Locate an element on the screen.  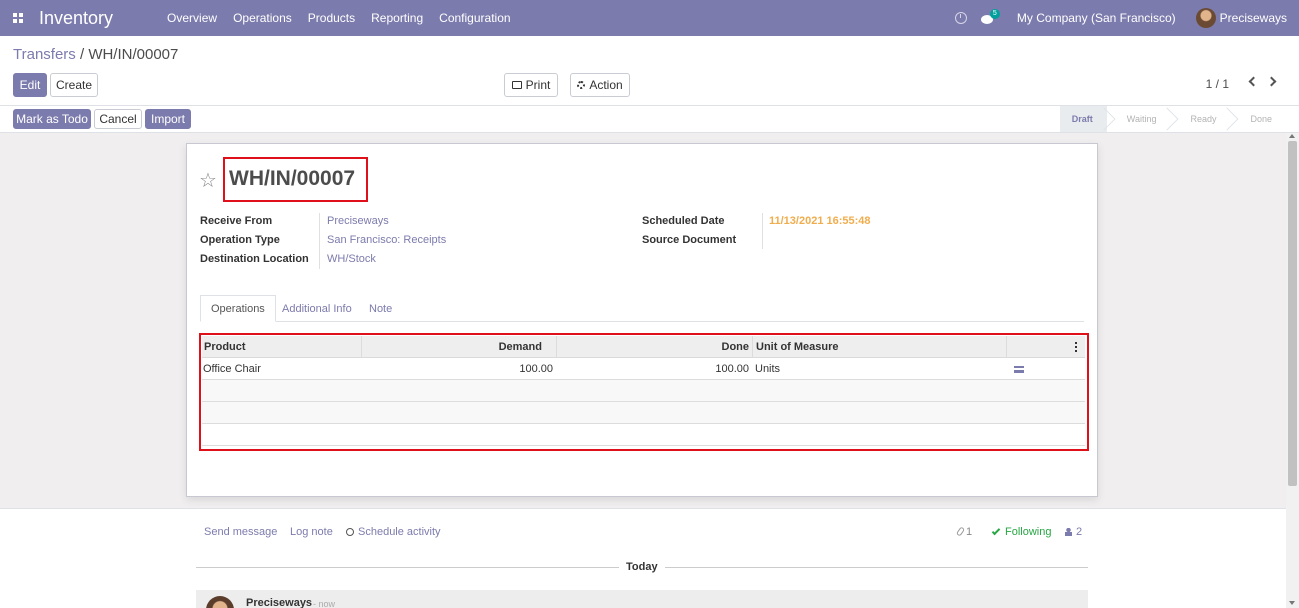
stage-waiting: Waiting is located at coordinates (1139, 119).